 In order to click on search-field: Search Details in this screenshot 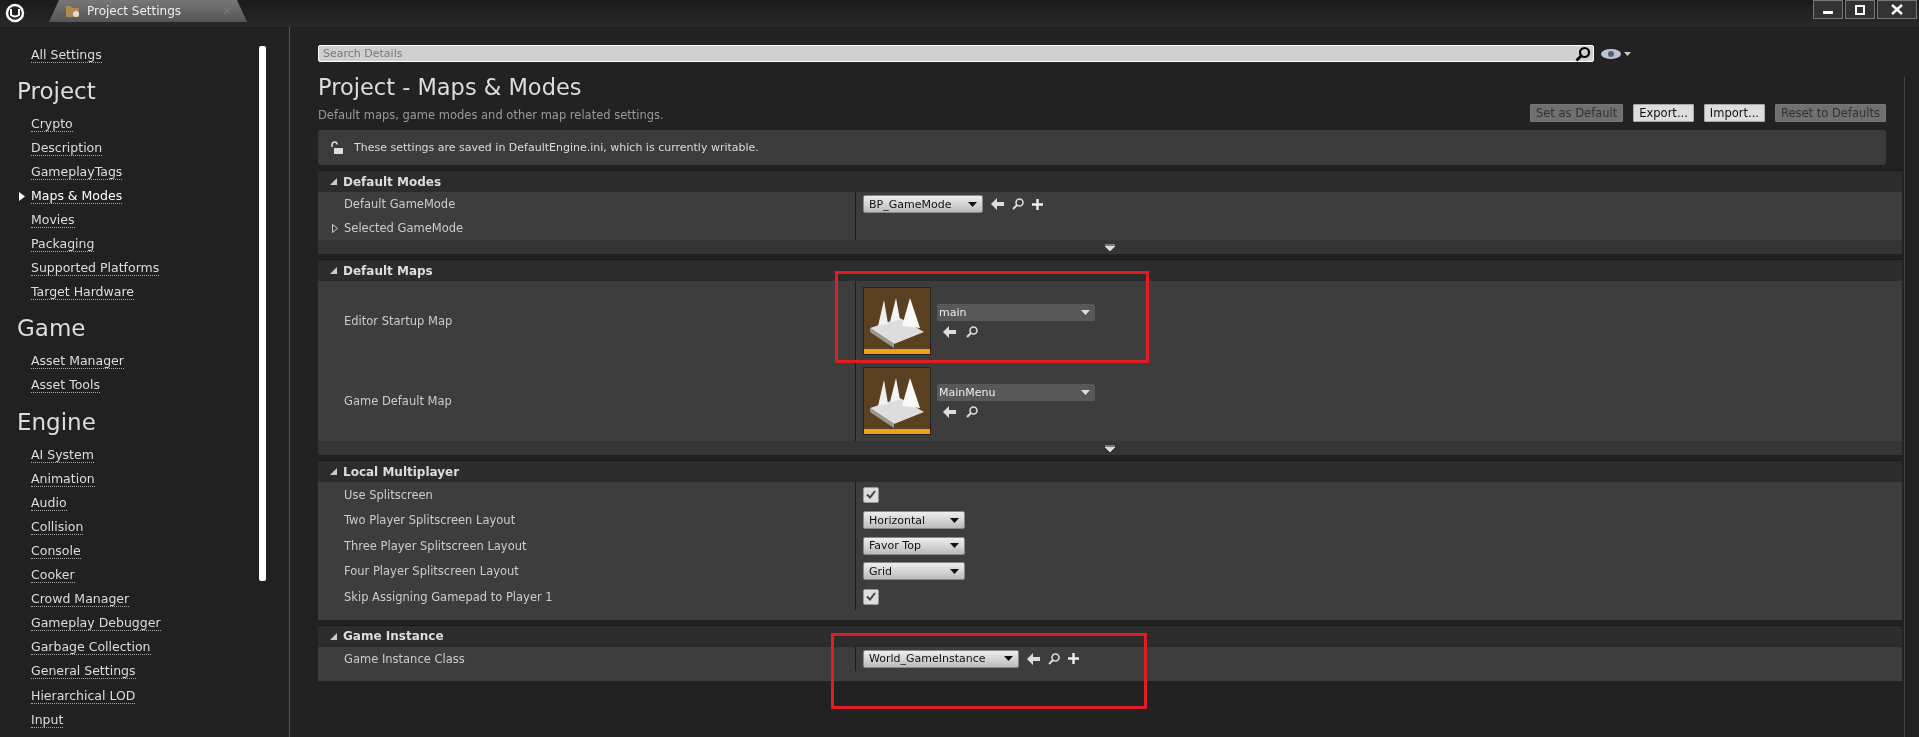, I will do `click(956, 53)`.